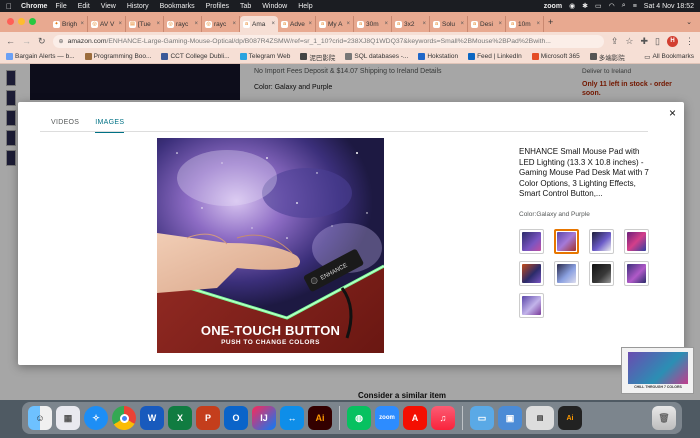 The image size is (700, 438). What do you see at coordinates (177, 6) in the screenshot?
I see `menu-bookmarks: Bookmarks` at bounding box center [177, 6].